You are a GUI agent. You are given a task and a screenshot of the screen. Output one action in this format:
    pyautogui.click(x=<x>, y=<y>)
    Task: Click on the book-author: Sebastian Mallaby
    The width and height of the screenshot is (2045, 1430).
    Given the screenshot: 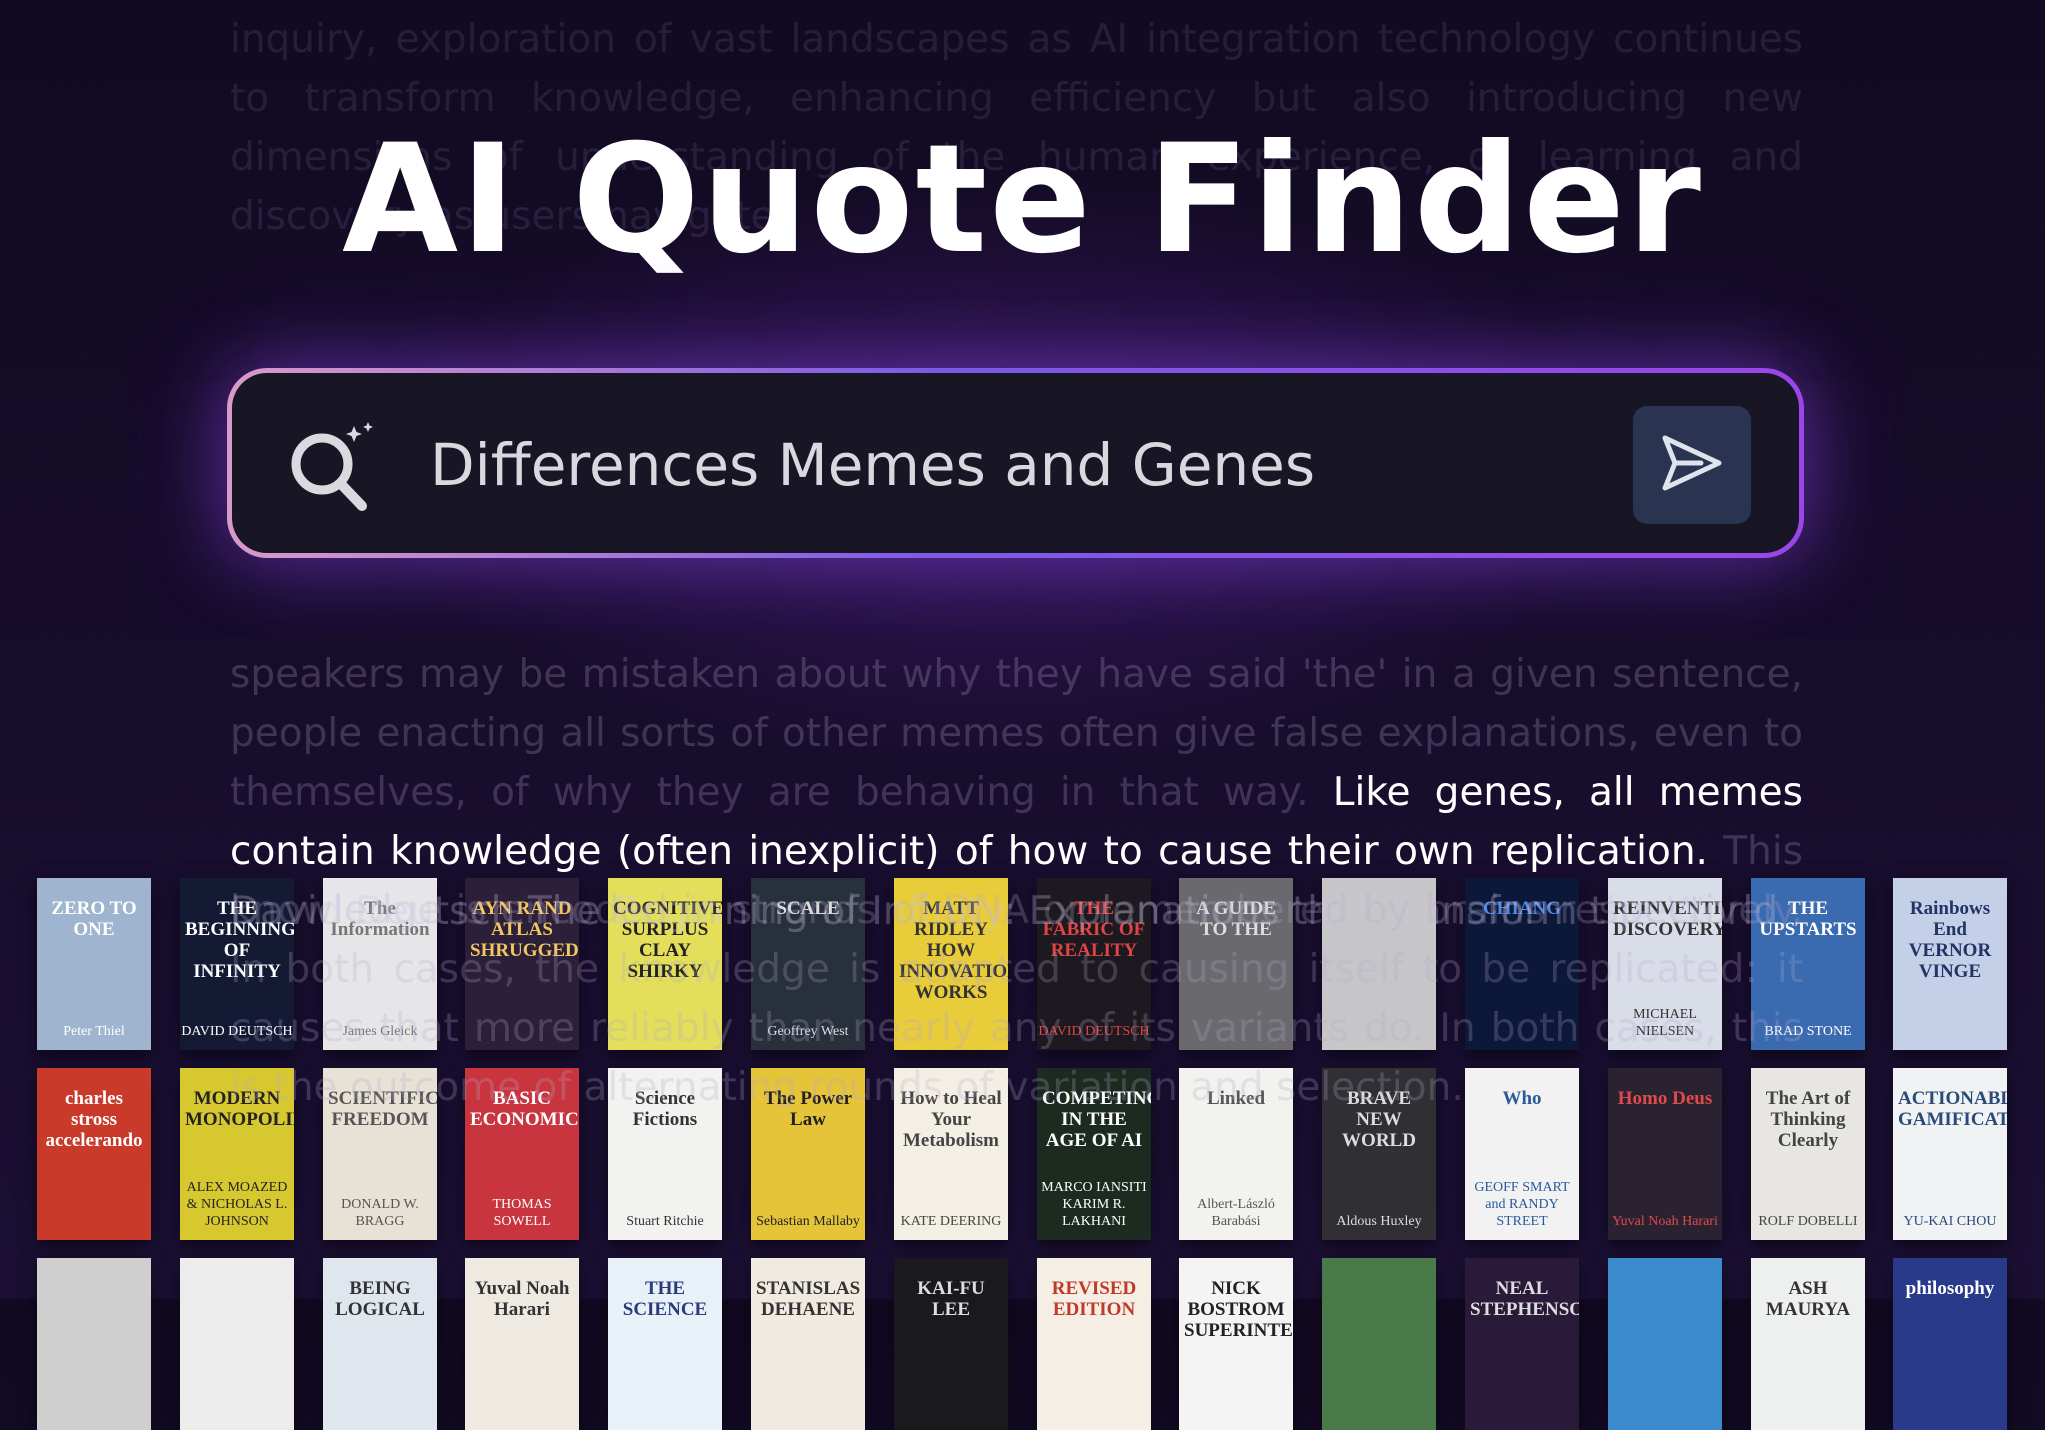 What is the action you would take?
    pyautogui.click(x=808, y=1221)
    